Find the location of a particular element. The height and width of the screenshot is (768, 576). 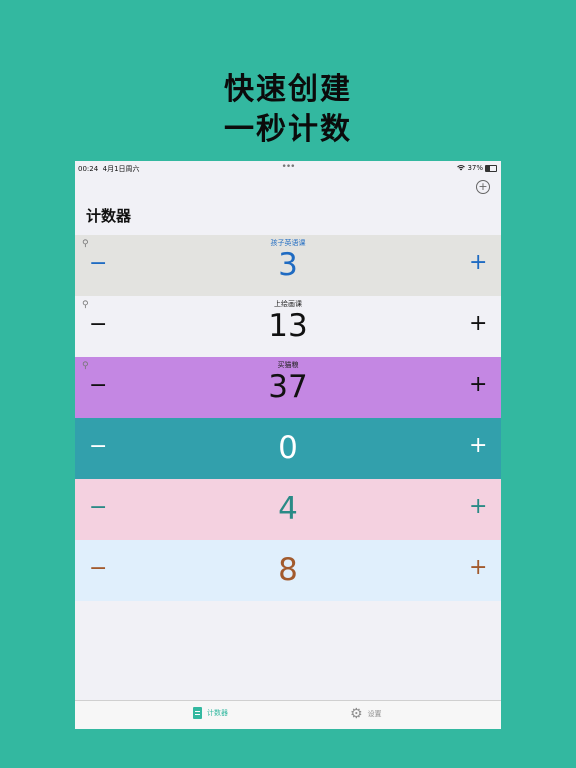

battery-icon is located at coordinates (491, 168).